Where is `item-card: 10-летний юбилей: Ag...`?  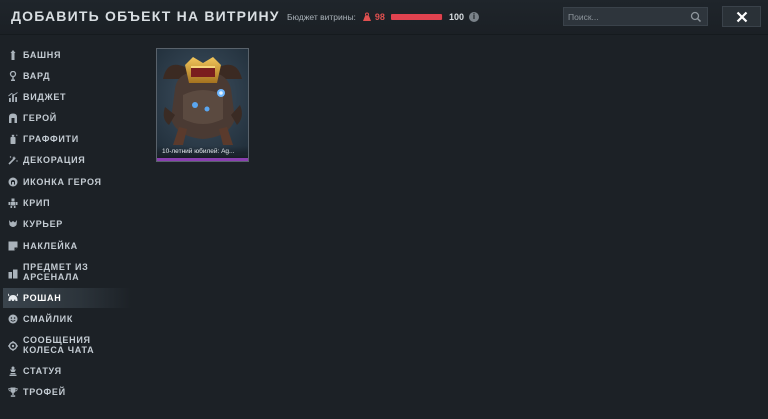 item-card: 10-летний юбилей: Ag... is located at coordinates (202, 105).